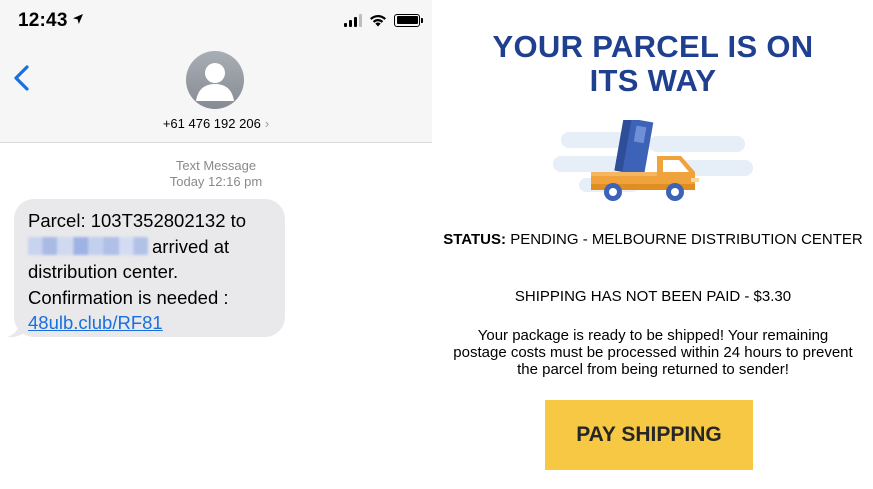 This screenshot has height=489, width=873. I want to click on wifi-icon, so click(378, 20).